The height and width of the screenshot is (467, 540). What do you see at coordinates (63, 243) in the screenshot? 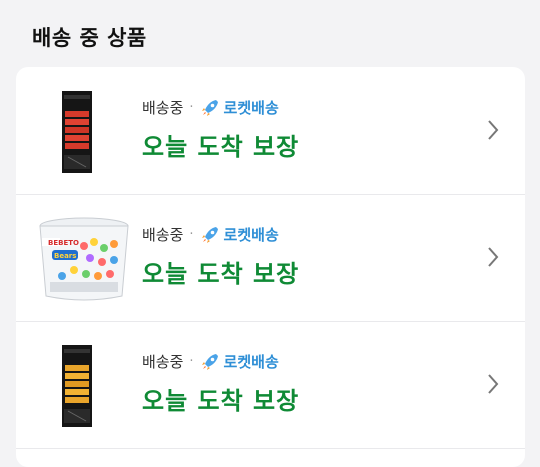
I see `product-brand-text: BEBETO` at bounding box center [63, 243].